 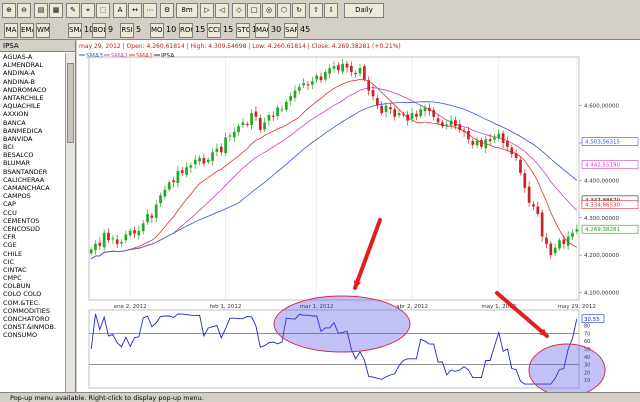 I want to click on toolbar-button-top-21: Daily, so click(x=364, y=10).